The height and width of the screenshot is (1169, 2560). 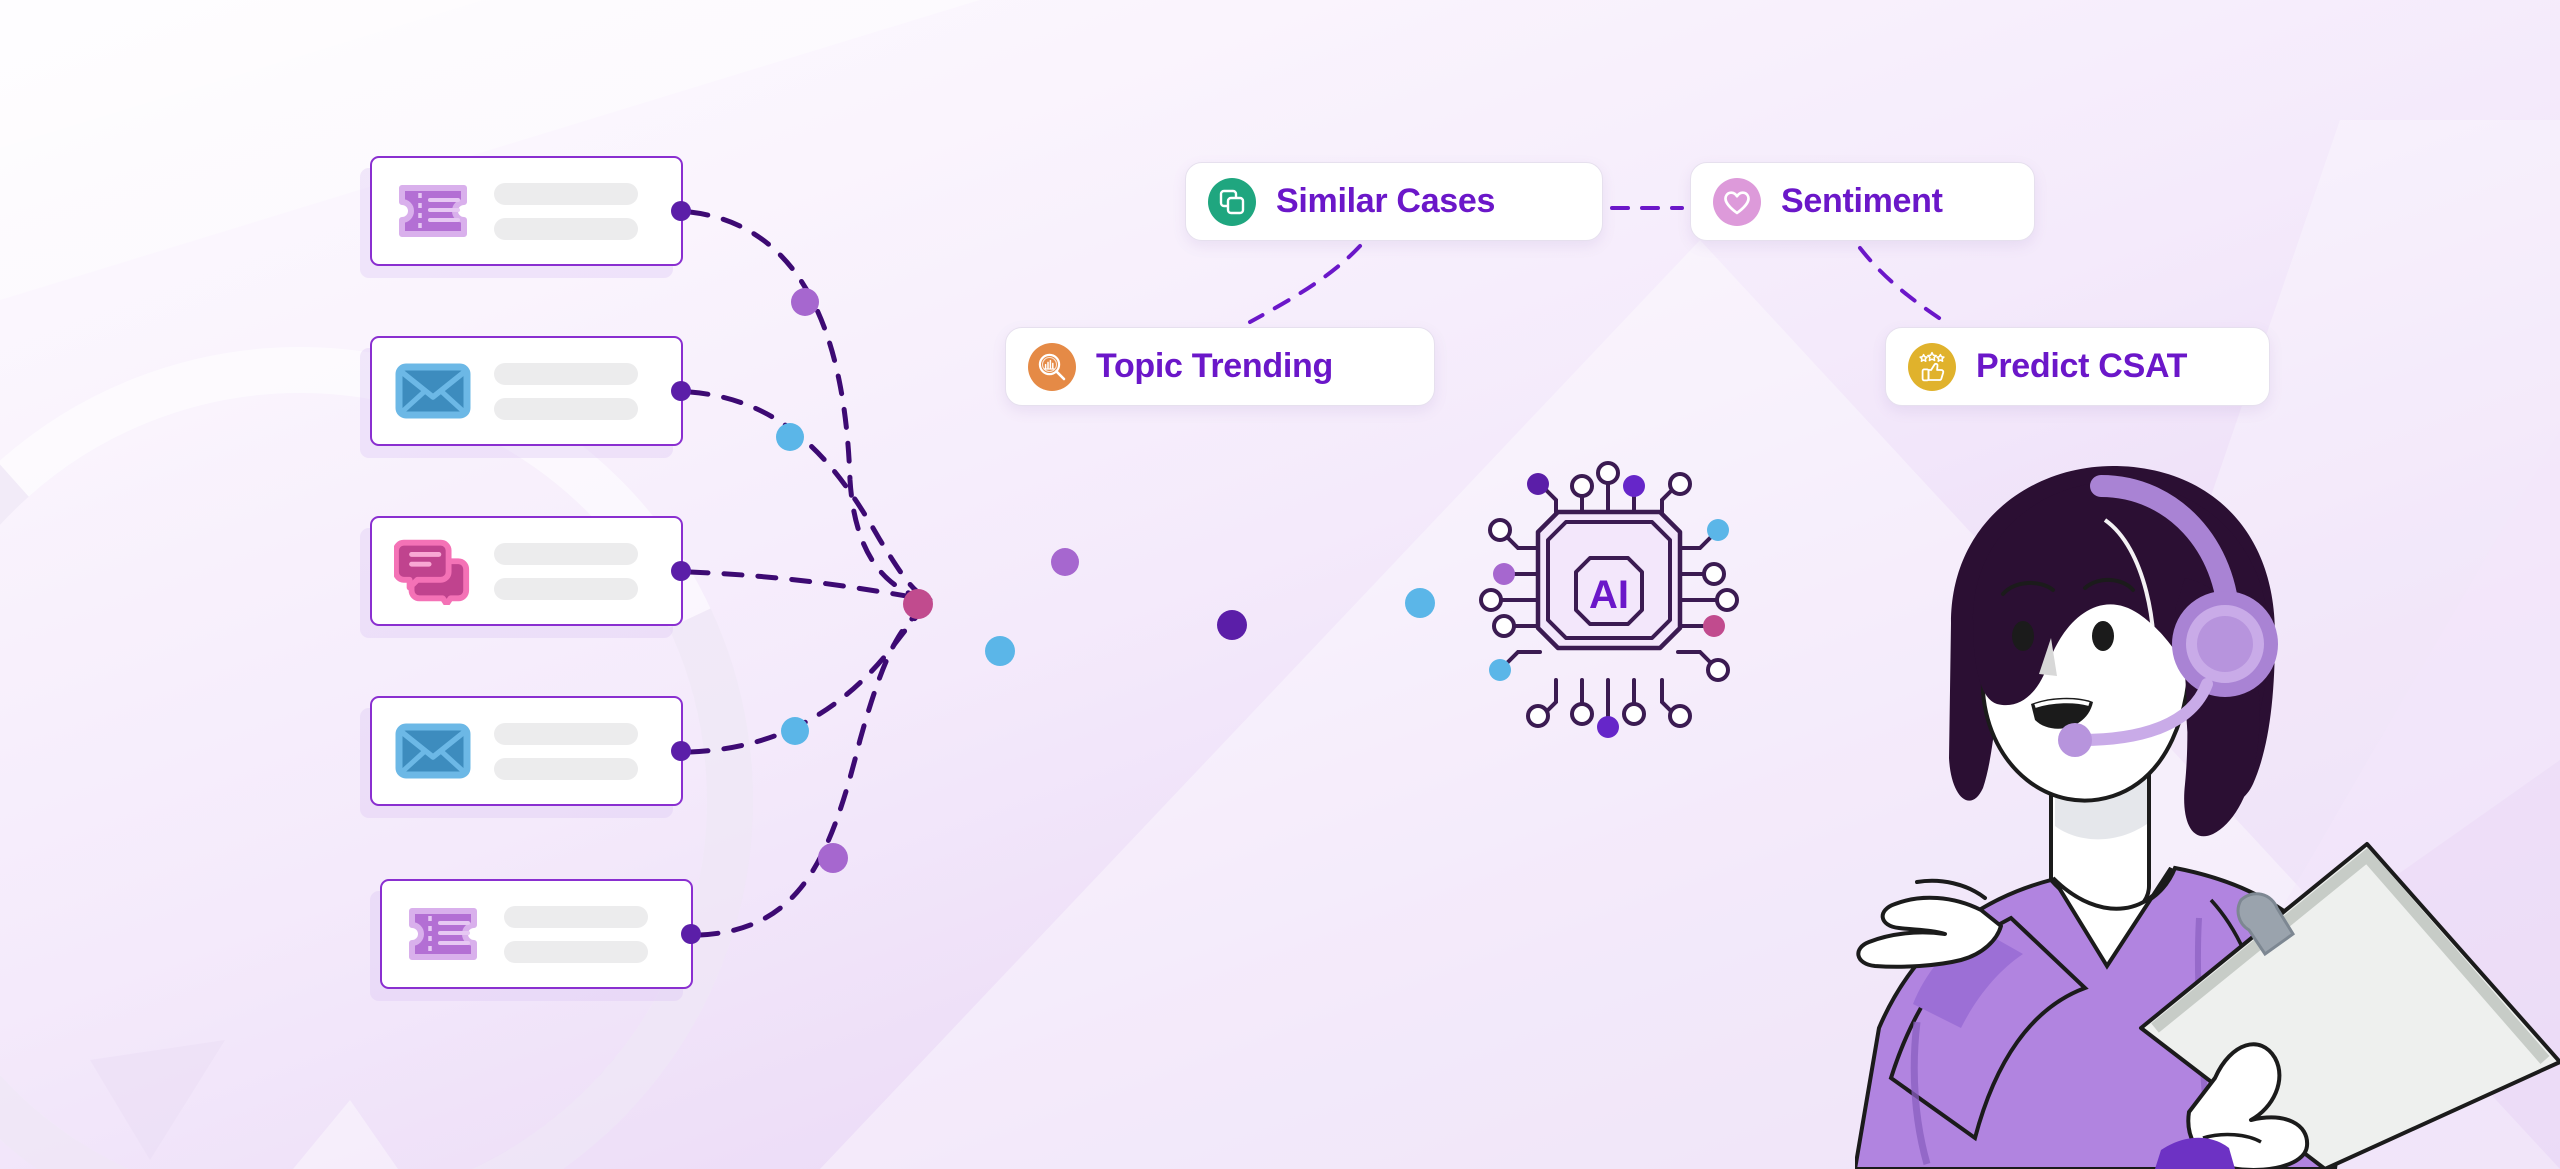 I want to click on capability-pill-sentiment: Sentiment, so click(x=1862, y=201).